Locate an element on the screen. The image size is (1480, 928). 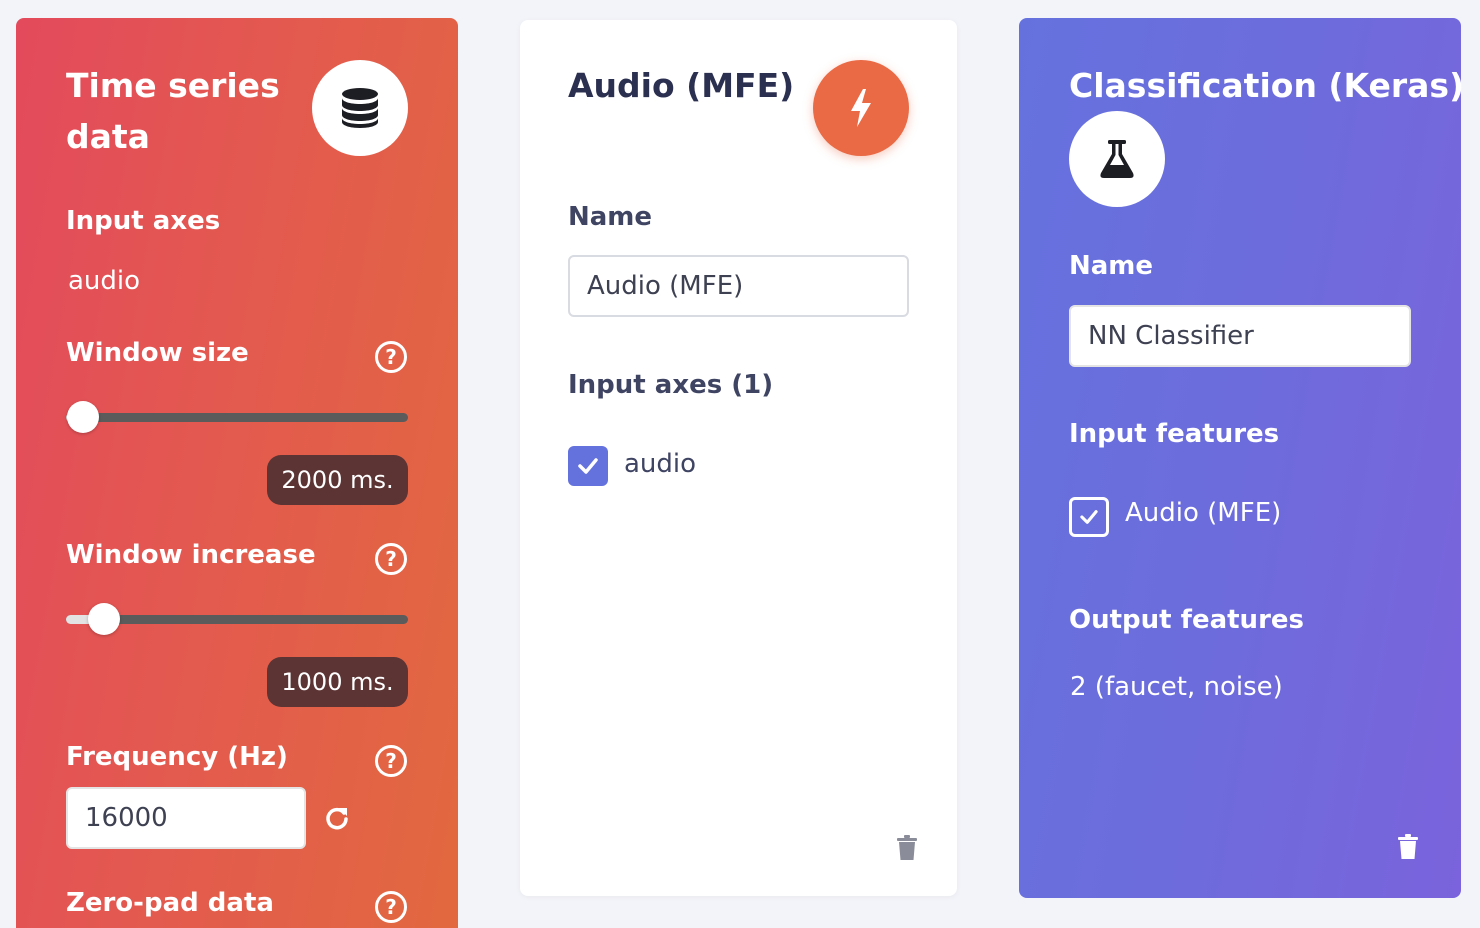
window-increase-slider-thumb is located at coordinates (103, 619).